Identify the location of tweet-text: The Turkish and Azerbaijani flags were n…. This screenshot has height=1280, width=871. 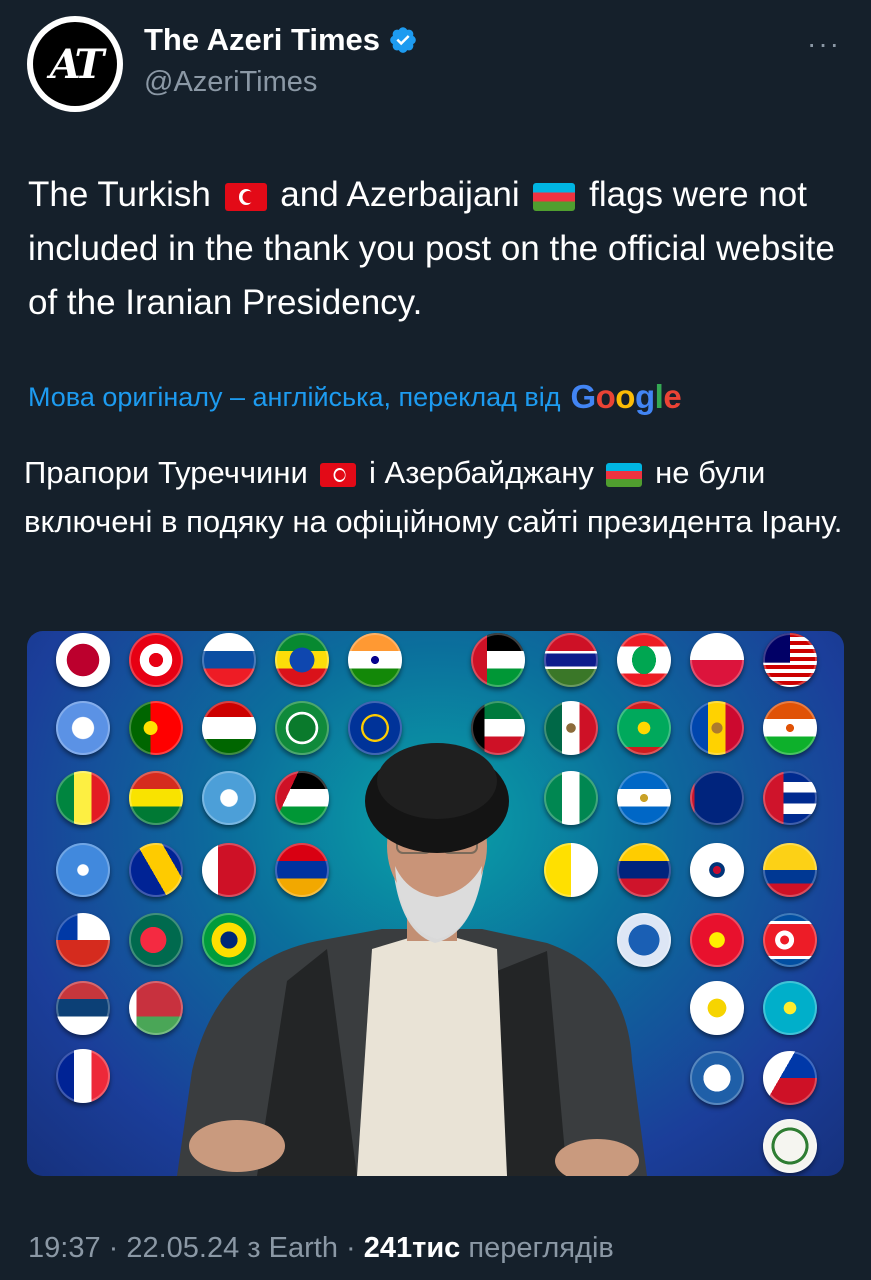
(438, 249).